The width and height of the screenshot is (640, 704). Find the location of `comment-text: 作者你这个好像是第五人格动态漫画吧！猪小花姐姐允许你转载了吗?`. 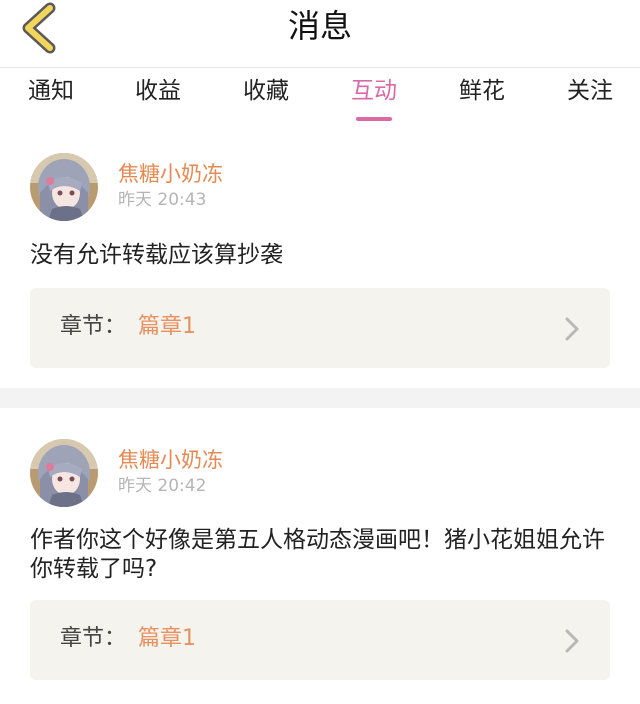

comment-text: 作者你这个好像是第五人格动态漫画吧！猪小花姐姐允许你转载了吗? is located at coordinates (317, 554).